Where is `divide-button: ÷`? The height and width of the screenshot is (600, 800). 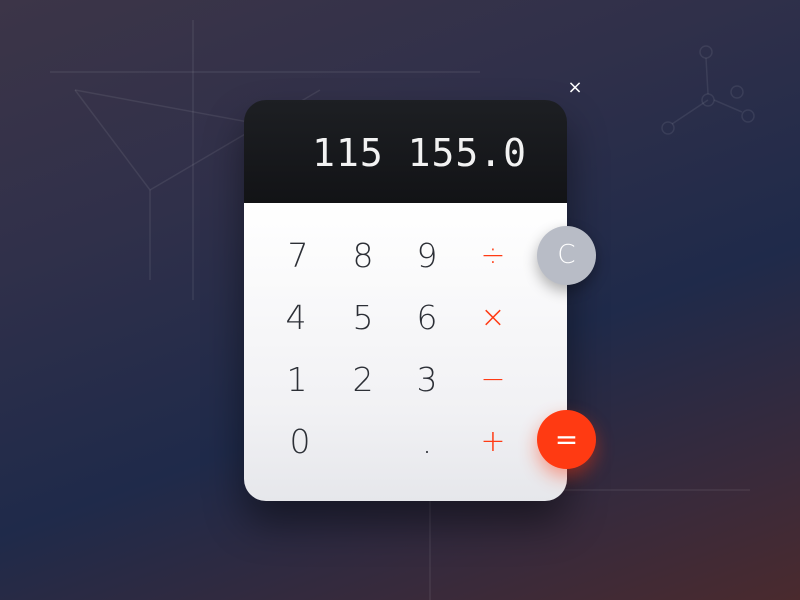 divide-button: ÷ is located at coordinates (493, 256).